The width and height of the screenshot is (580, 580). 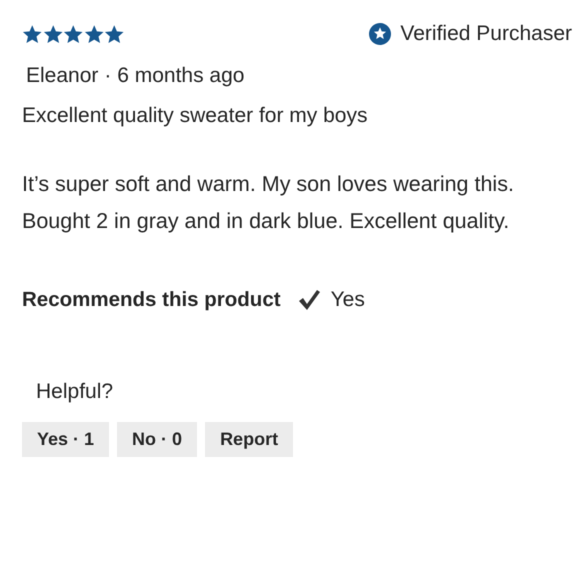 I want to click on review-title: Excellent quality sweater for my boys, so click(x=195, y=116).